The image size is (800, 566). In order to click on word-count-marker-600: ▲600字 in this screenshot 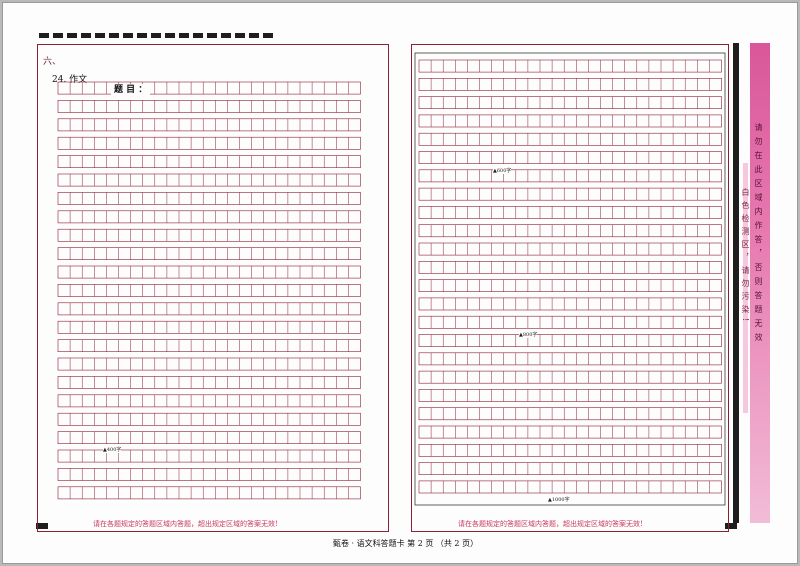, I will do `click(502, 171)`.